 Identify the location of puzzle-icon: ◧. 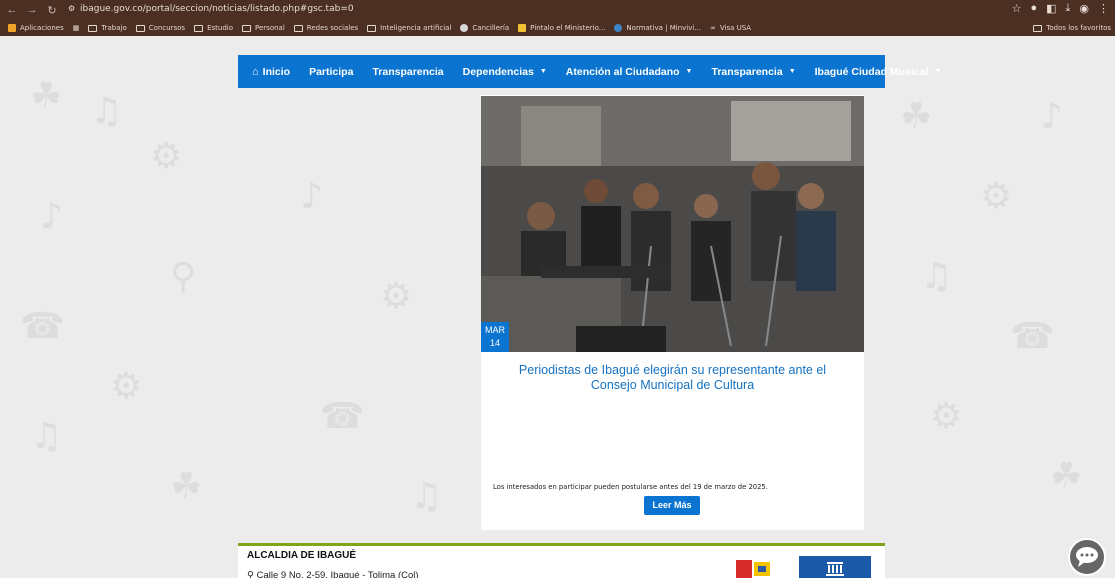
(1051, 8).